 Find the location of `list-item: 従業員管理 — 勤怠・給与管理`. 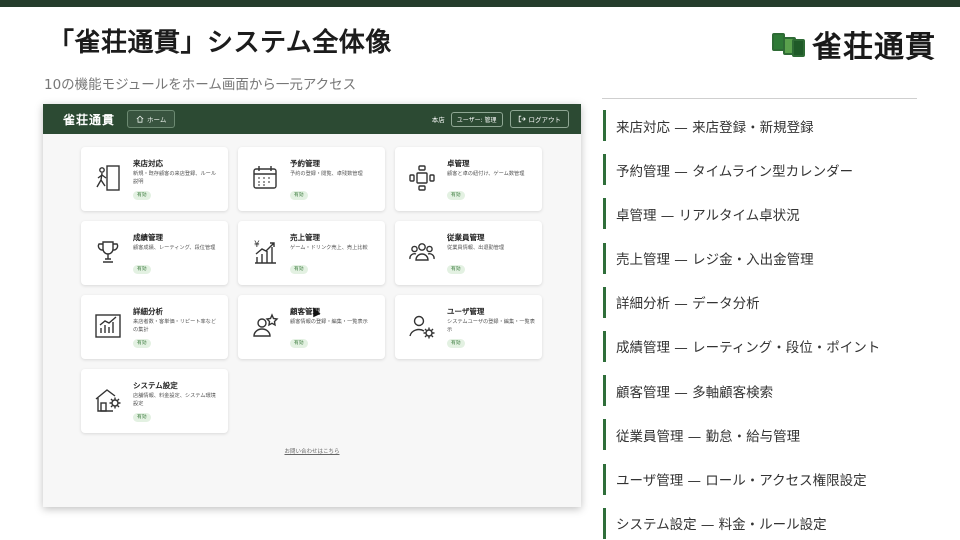

list-item: 従業員管理 — 勤怠・給与管理 is located at coordinates (768, 435).